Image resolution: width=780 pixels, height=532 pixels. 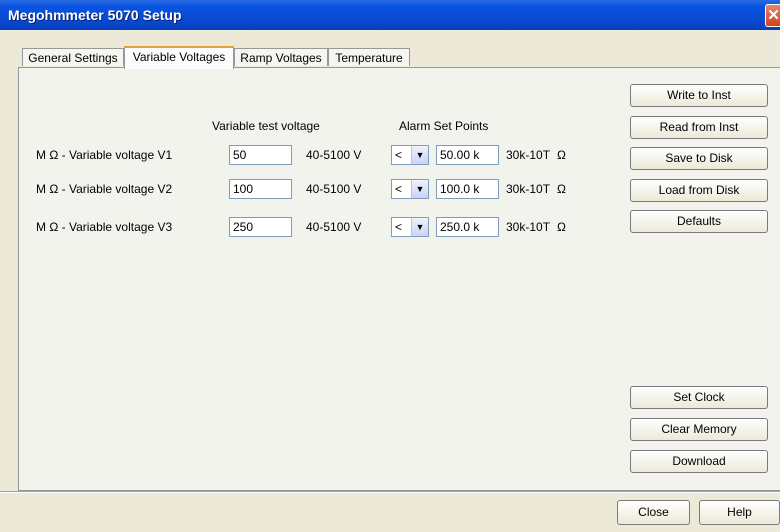 I want to click on test-voltage-header: Variable test voltage, so click(x=266, y=126).